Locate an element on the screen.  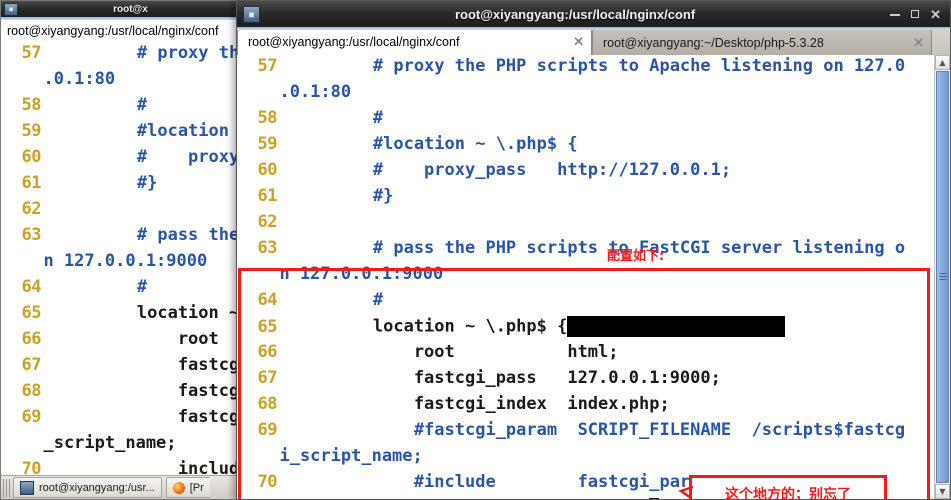
window-title: root@xiyangyang:/usr/local/nginx/conf is located at coordinates (575, 14).